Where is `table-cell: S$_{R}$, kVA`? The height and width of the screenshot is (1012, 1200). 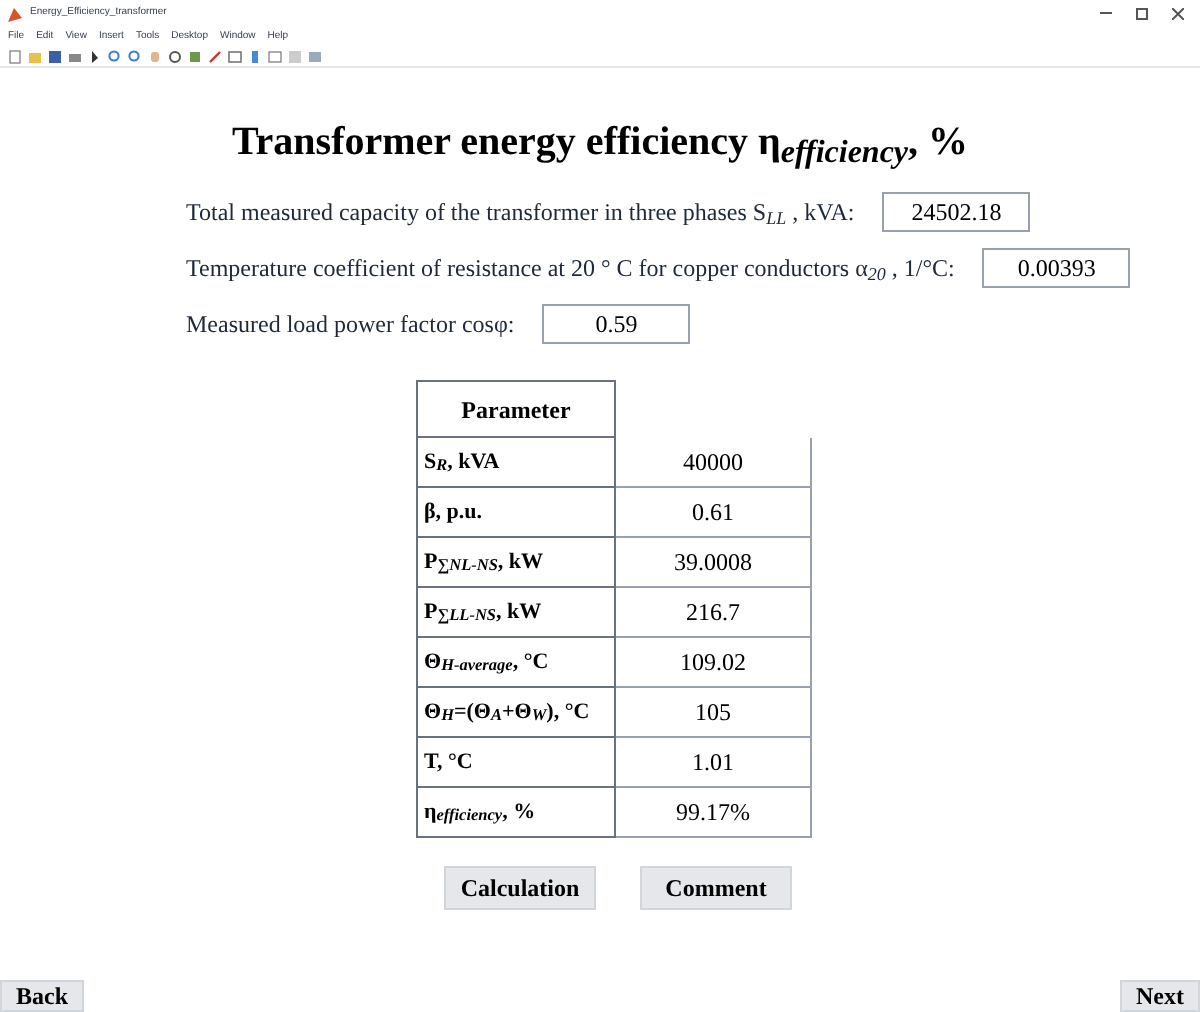 table-cell: S$_{R}$, kVA is located at coordinates (516, 463).